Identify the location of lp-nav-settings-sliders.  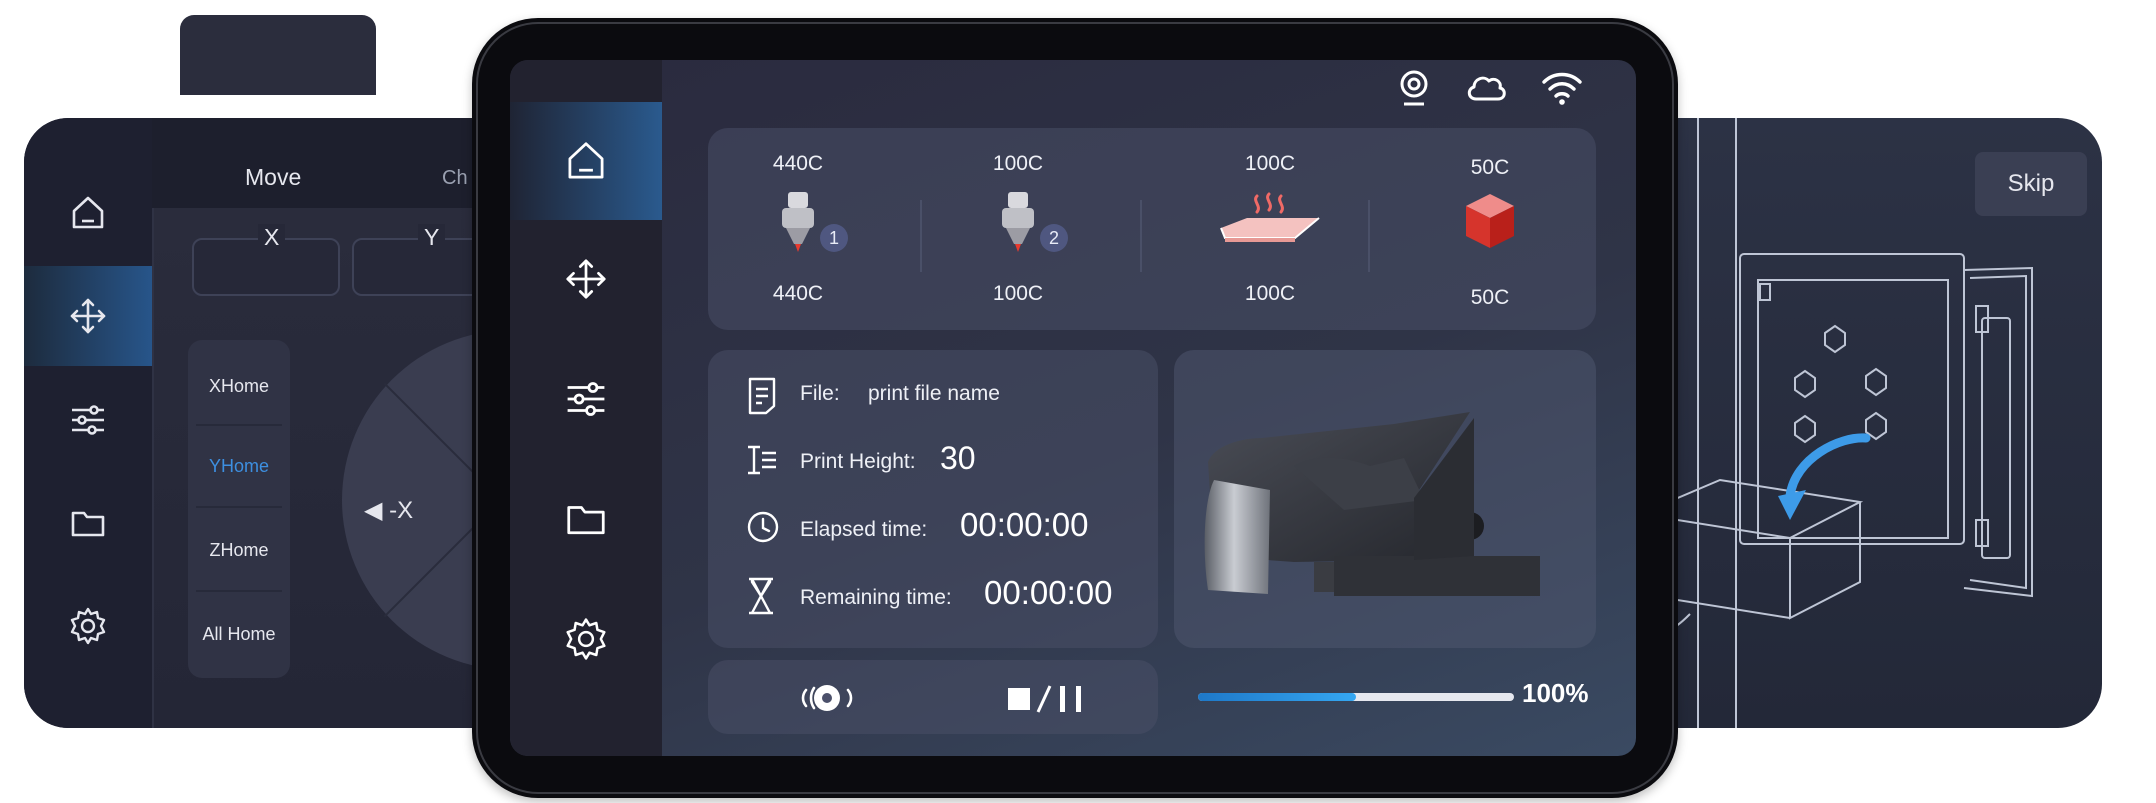
(88, 420).